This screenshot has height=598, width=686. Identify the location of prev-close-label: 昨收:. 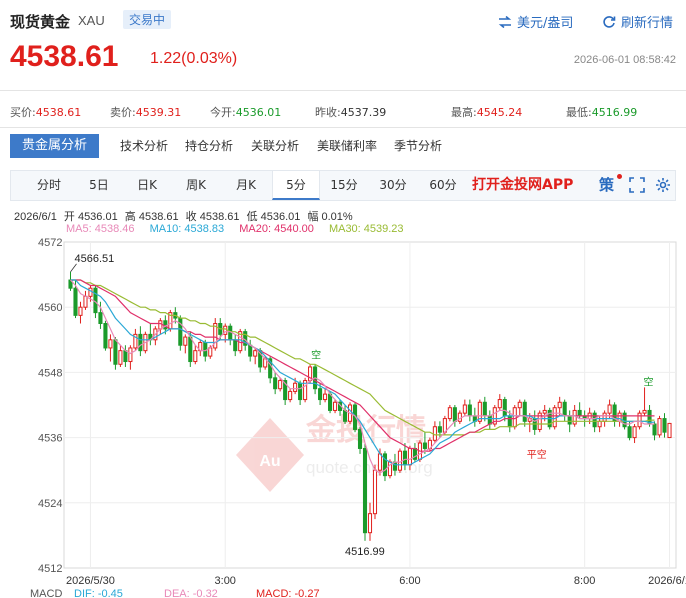
(328, 112).